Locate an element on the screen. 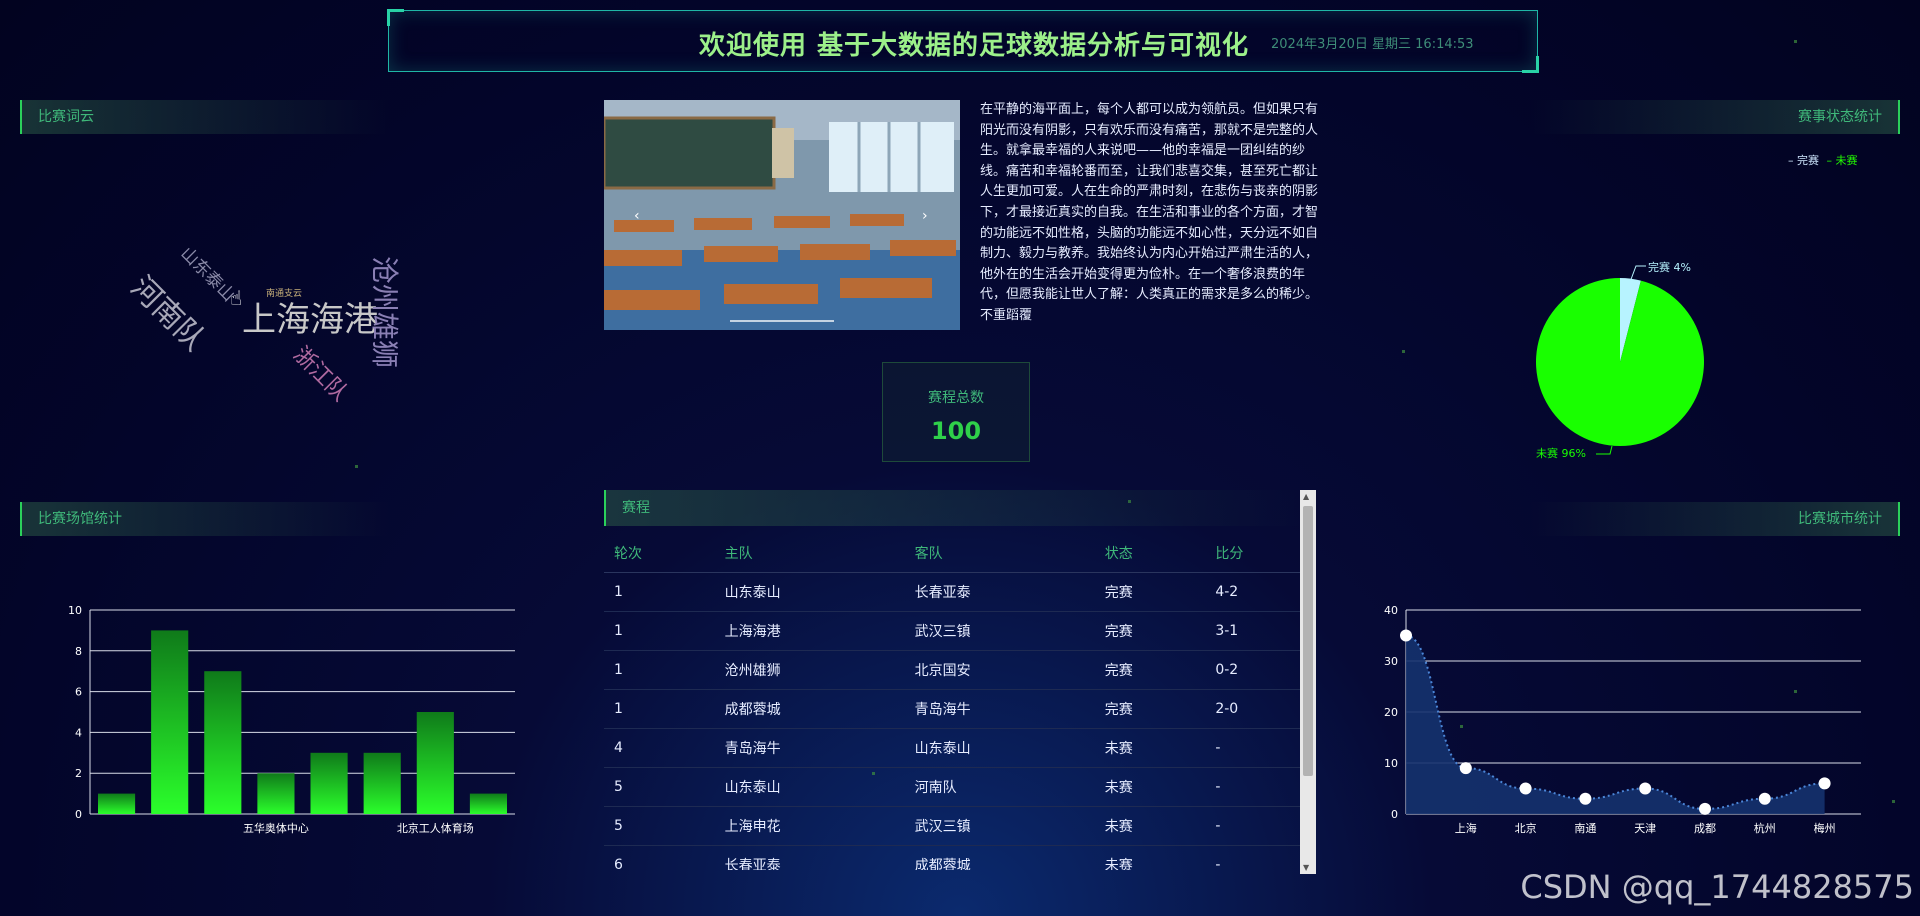 This screenshot has height=916, width=1920. table-row: 6 长春亚泰 成都蓉城 未赛 - is located at coordinates (960, 857).